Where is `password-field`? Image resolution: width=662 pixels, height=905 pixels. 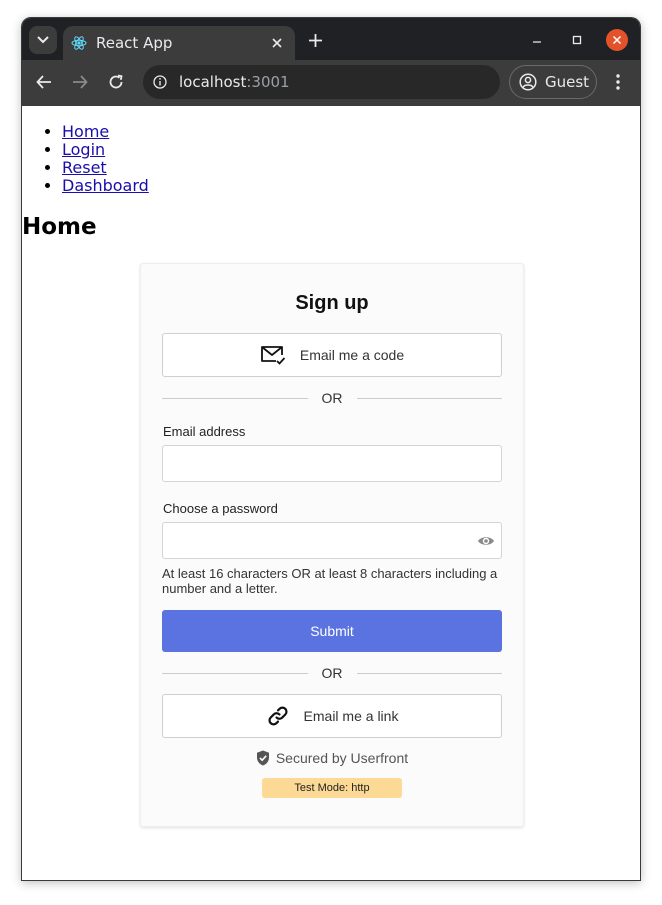
password-field is located at coordinates (332, 540).